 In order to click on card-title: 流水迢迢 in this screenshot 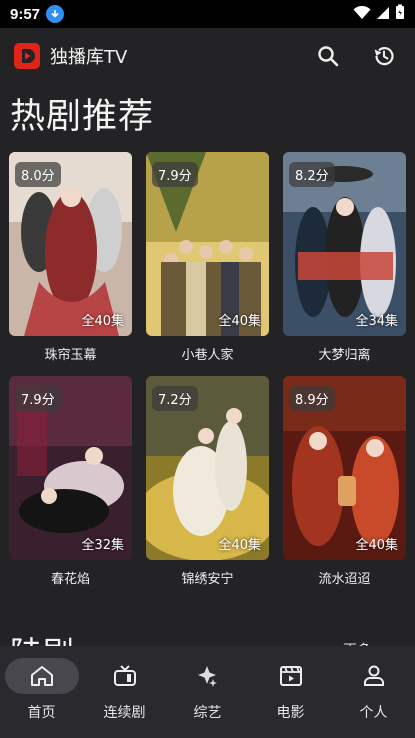, I will do `click(344, 577)`.